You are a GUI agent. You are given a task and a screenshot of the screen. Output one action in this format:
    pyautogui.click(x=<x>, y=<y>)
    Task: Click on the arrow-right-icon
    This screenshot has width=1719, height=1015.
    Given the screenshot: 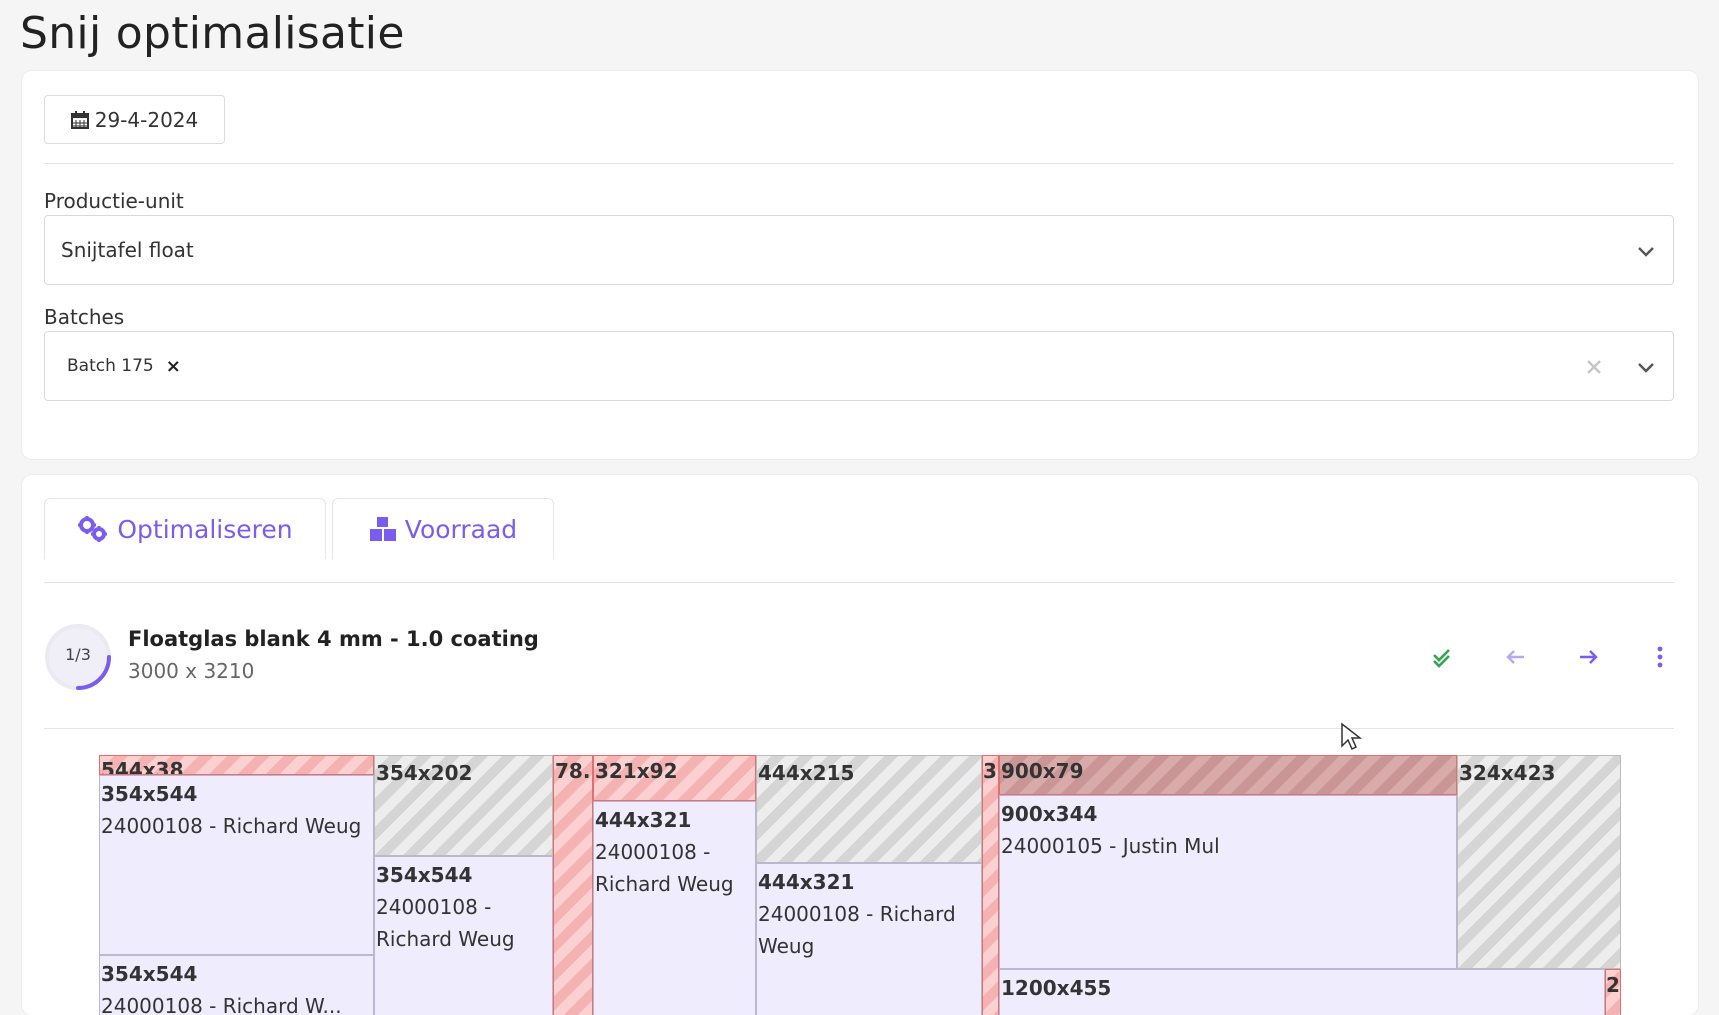 What is the action you would take?
    pyautogui.click(x=1588, y=657)
    